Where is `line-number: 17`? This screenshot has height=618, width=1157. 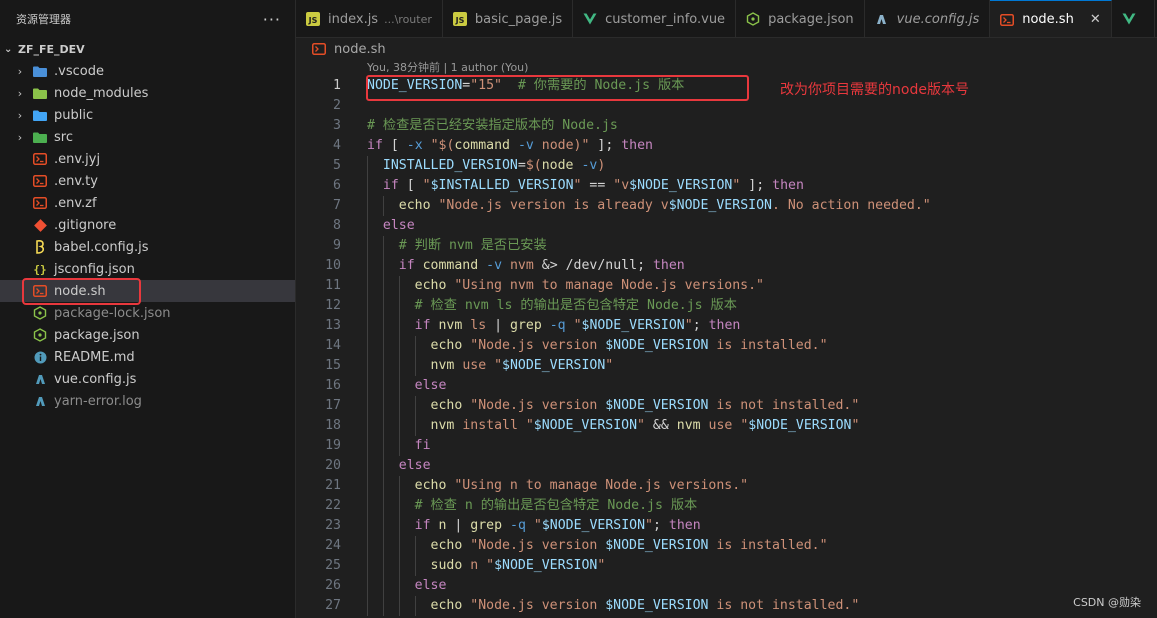
line-number: 17 is located at coordinates (333, 405).